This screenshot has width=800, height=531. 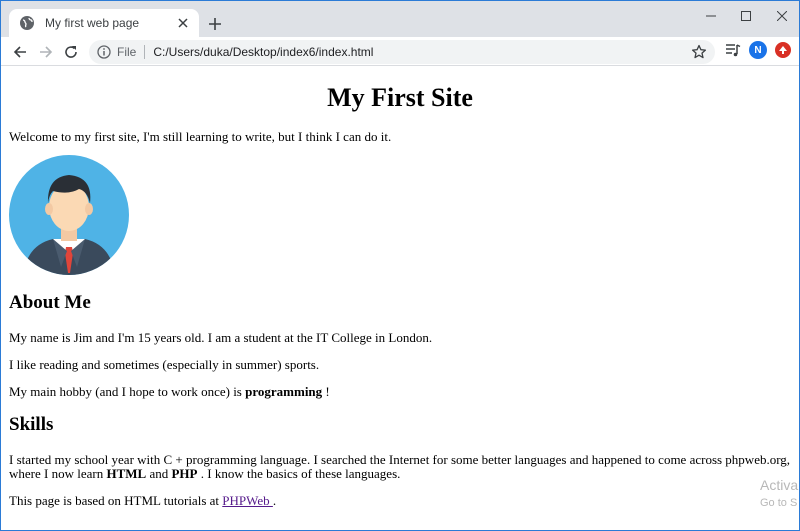 I want to click on address-separator, so click(x=145, y=52).